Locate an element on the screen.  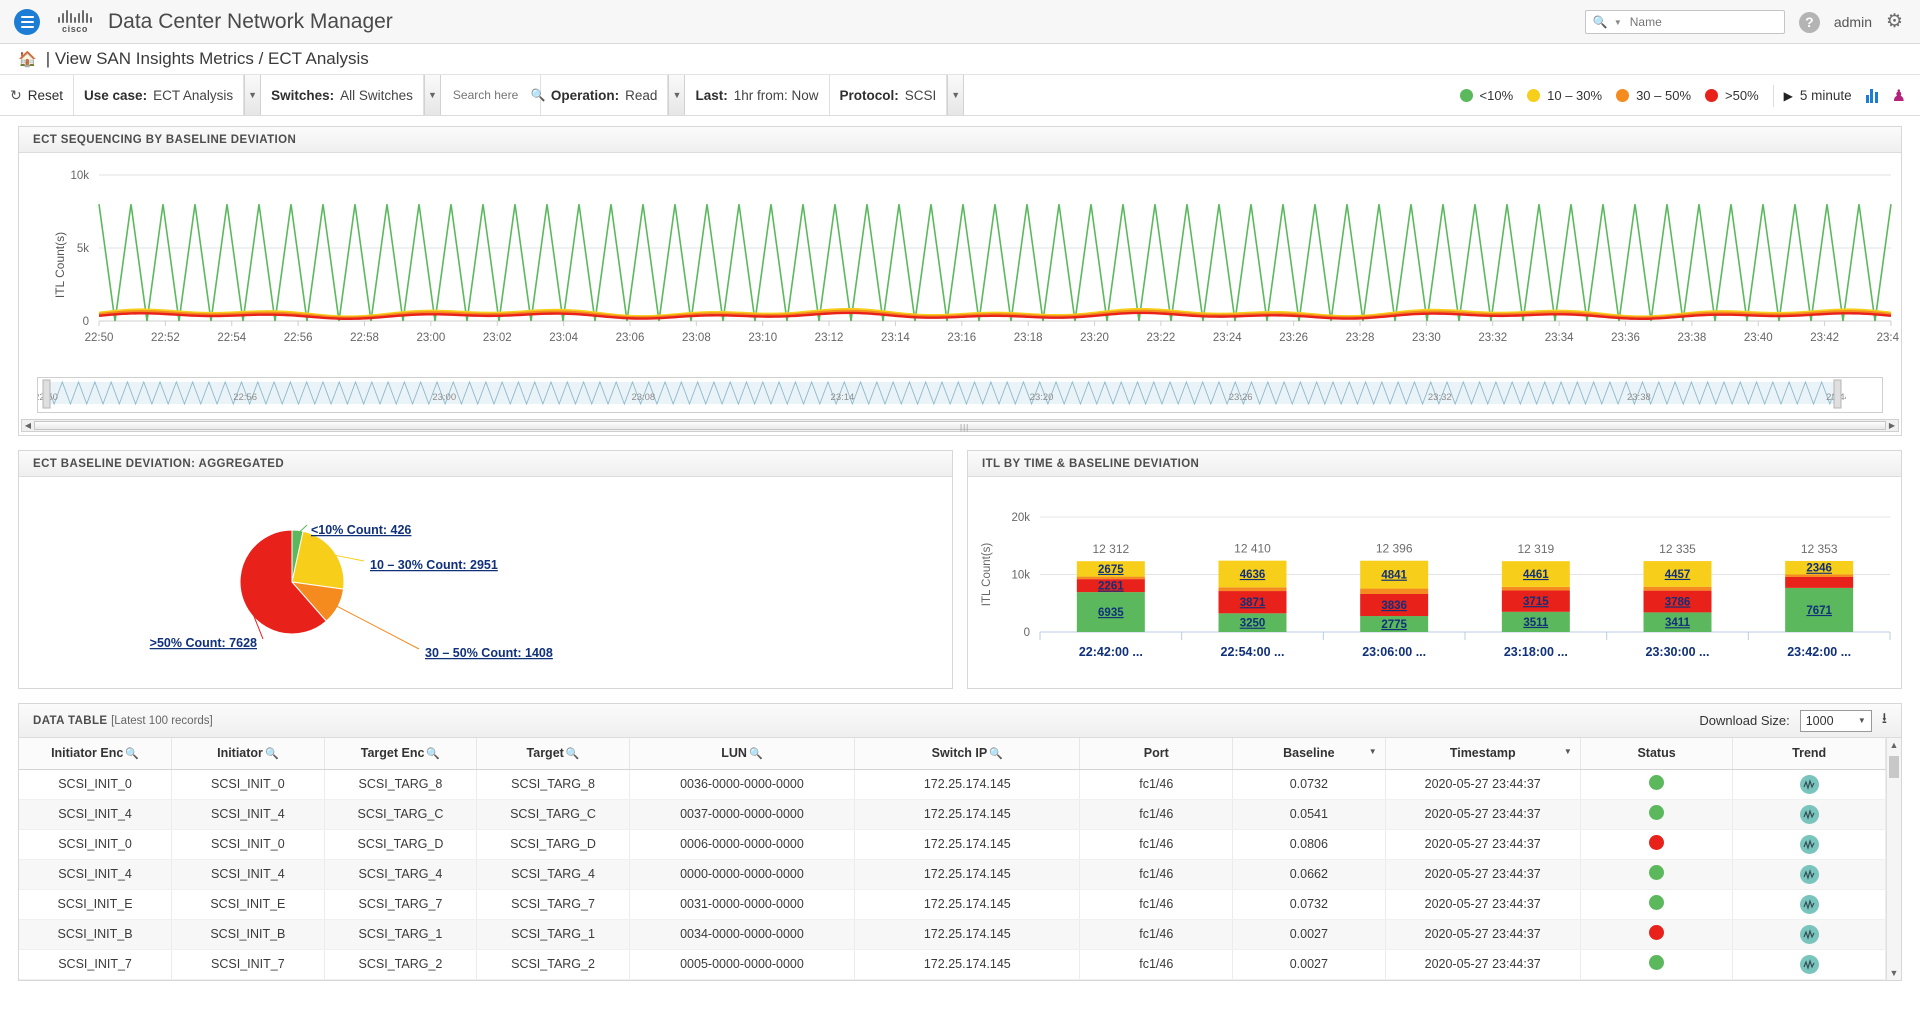
column-header-port: Port is located at coordinates (1156, 754).